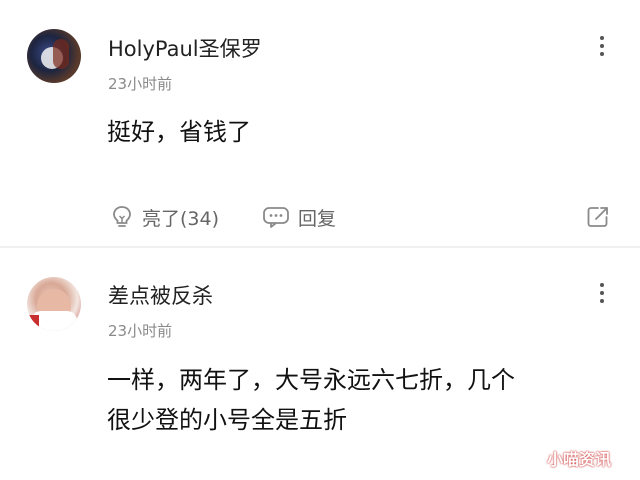  What do you see at coordinates (160, 295) in the screenshot?
I see `username: 差点被反杀` at bounding box center [160, 295].